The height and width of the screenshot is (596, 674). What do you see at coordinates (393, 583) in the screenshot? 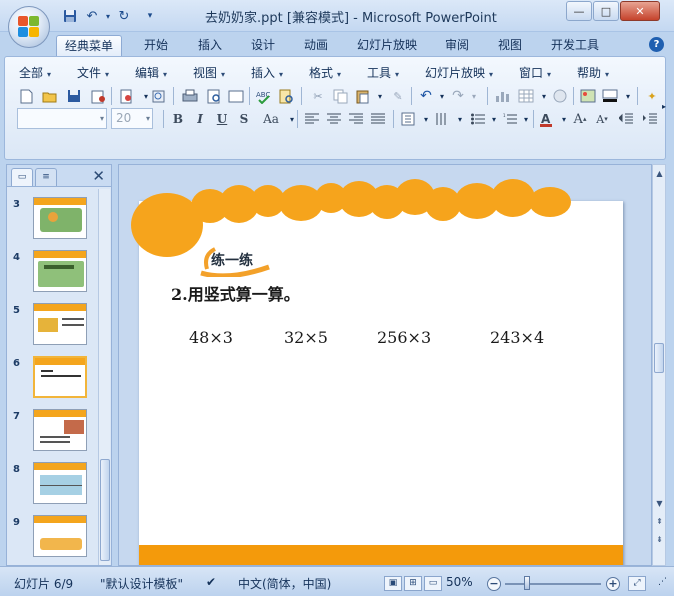
I see `normal-view-button: ▣` at bounding box center [393, 583].